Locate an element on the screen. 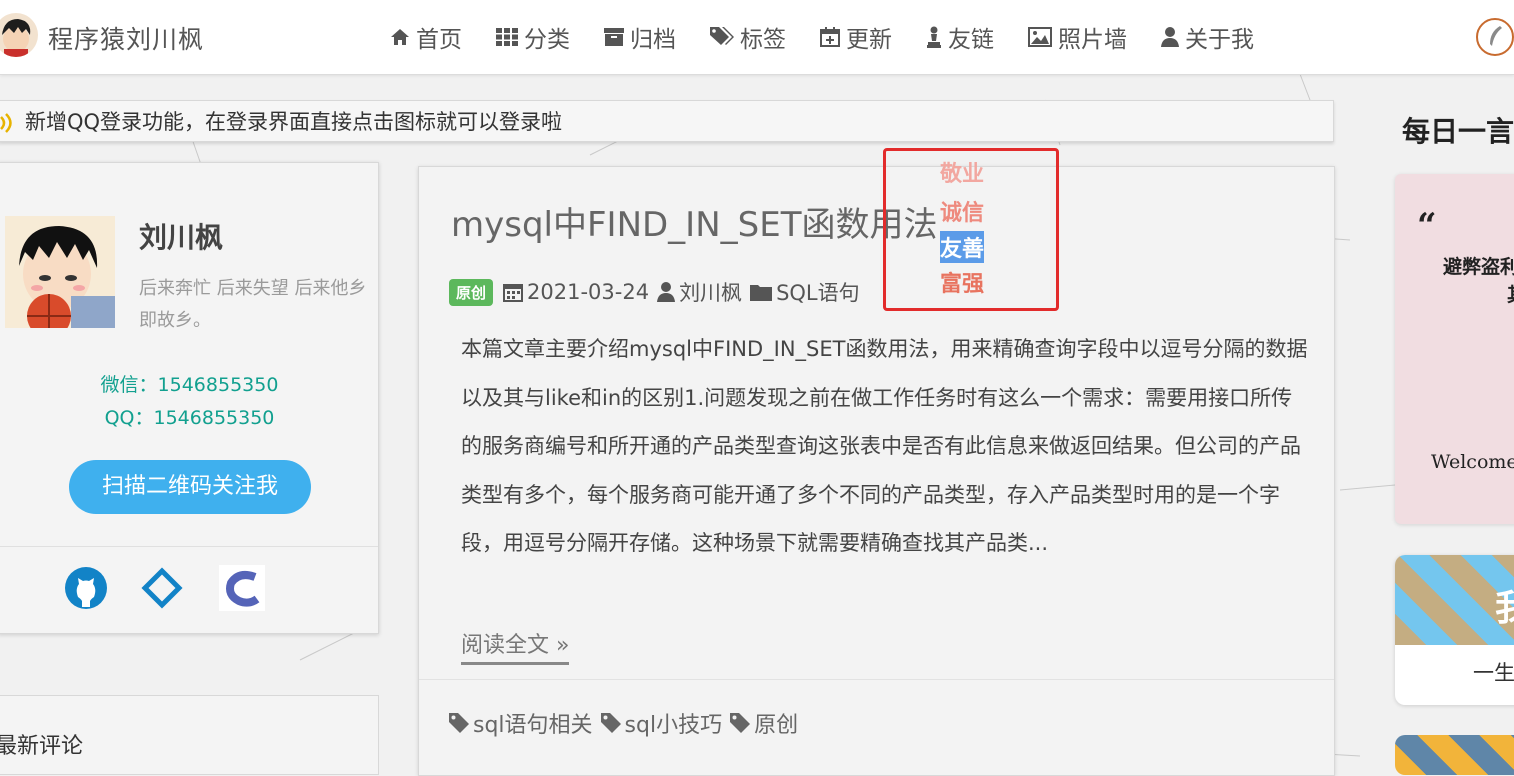 The height and width of the screenshot is (776, 1514). main-nav: 首页 分类 归档 标签 更新 友链 照片墙 关于我 is located at coordinates (839, 37).